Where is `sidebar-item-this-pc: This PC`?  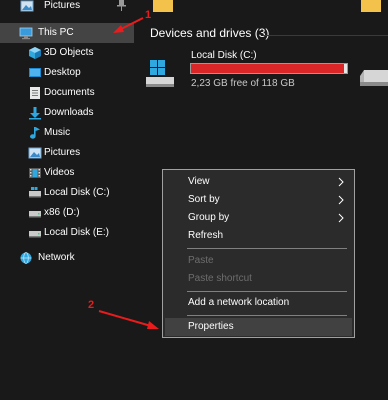
sidebar-item-this-pc: This PC is located at coordinates (67, 33).